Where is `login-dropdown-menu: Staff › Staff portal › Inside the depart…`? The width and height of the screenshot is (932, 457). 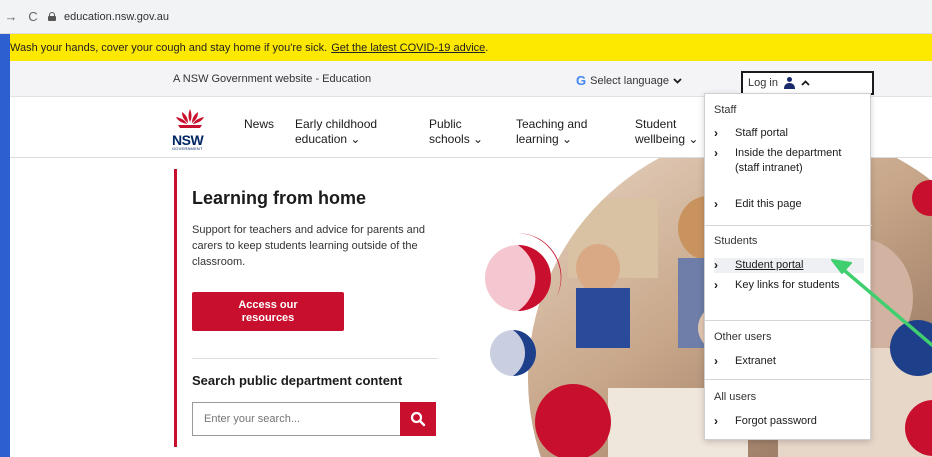
login-dropdown-menu: Staff › Staff portal › Inside the depart… is located at coordinates (788, 266).